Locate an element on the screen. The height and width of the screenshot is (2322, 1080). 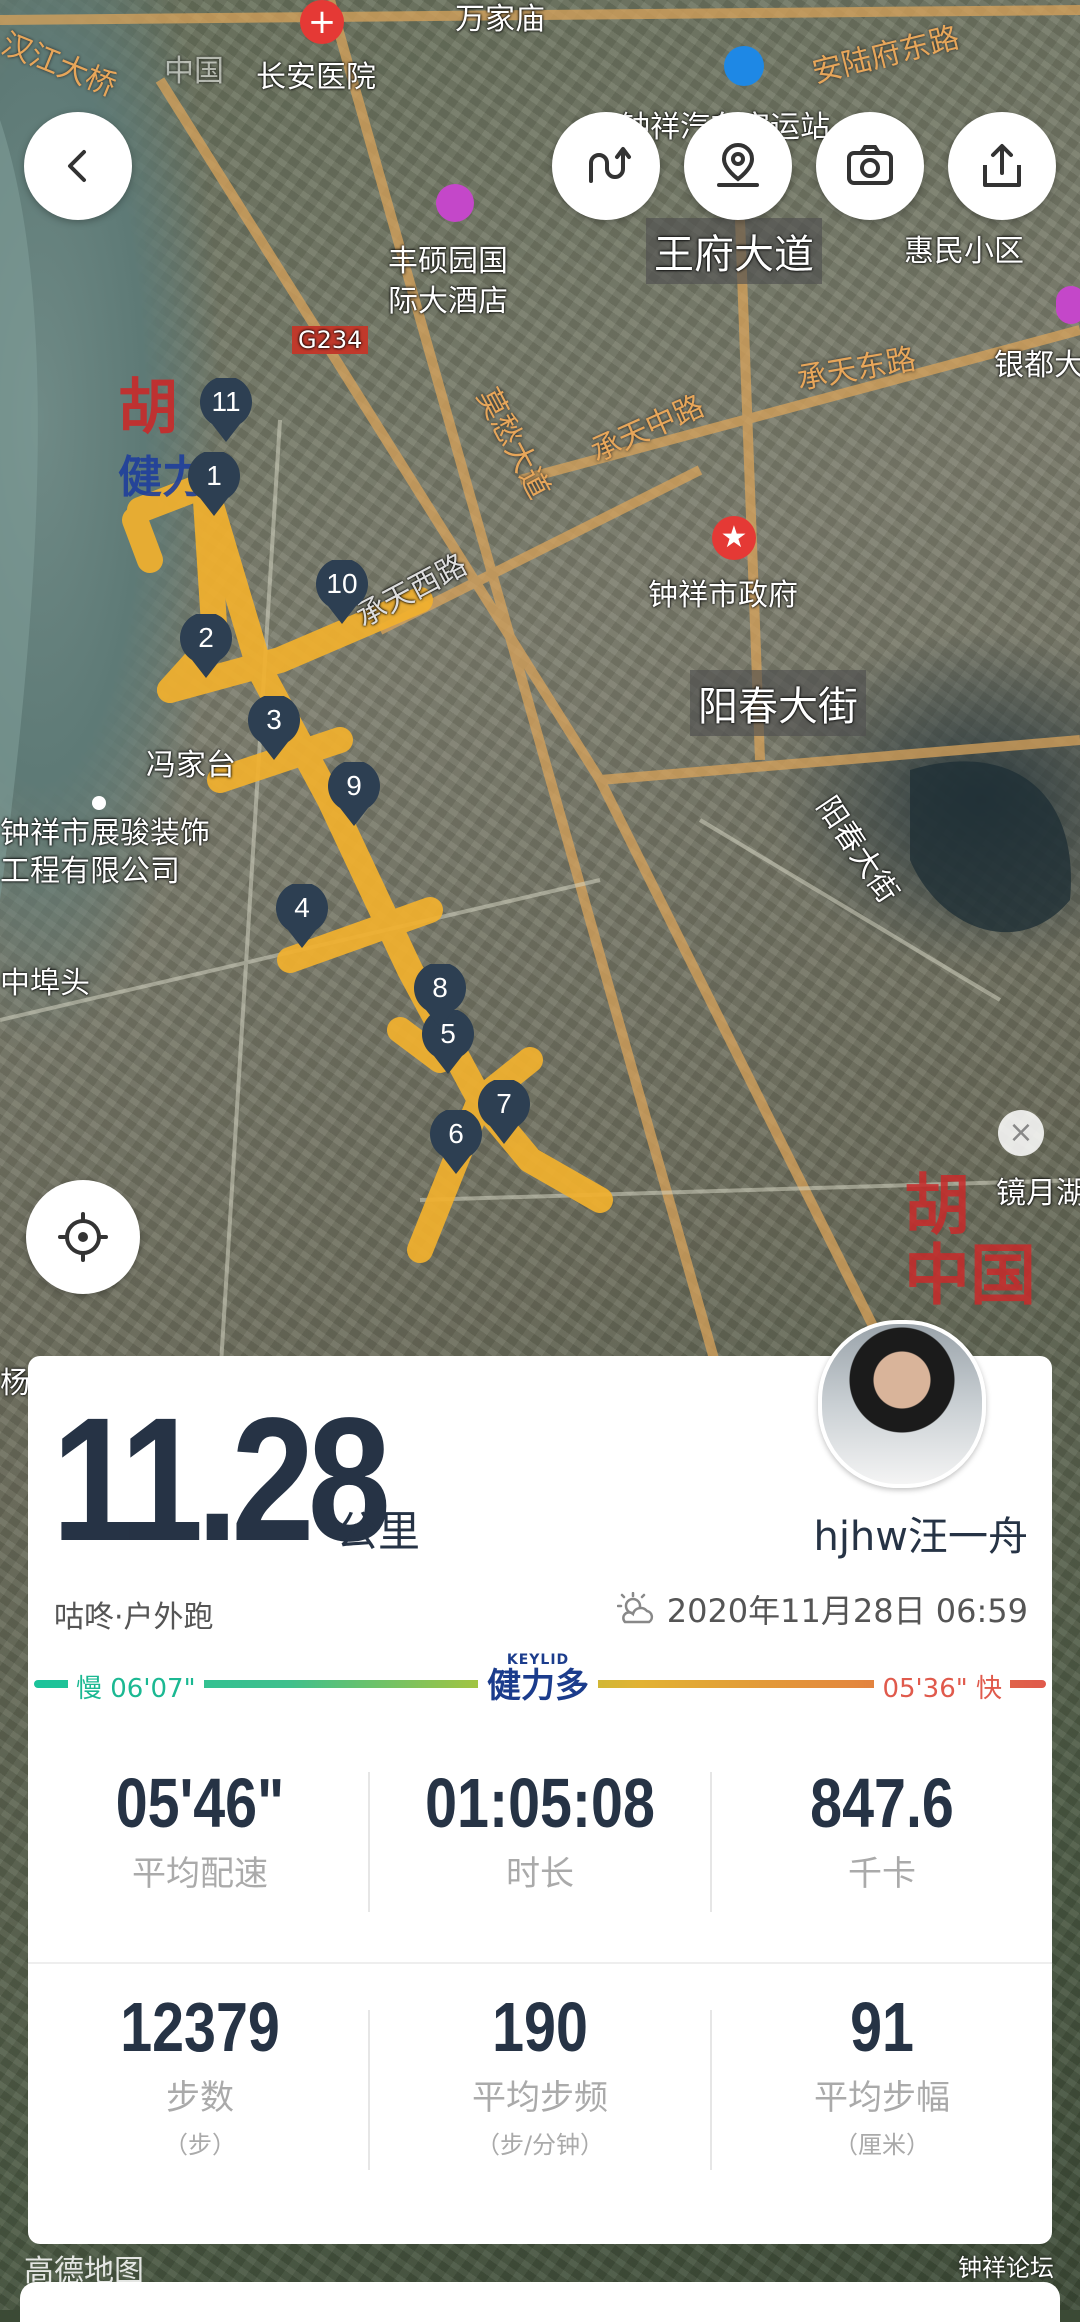
bottom-sheet-handle is located at coordinates (540, 2302).